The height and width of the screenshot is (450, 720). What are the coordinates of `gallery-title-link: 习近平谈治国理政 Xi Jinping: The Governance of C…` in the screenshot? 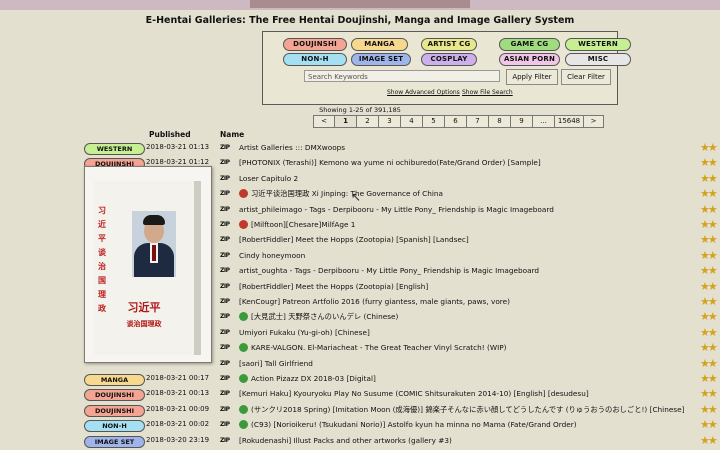 It's located at (474, 194).